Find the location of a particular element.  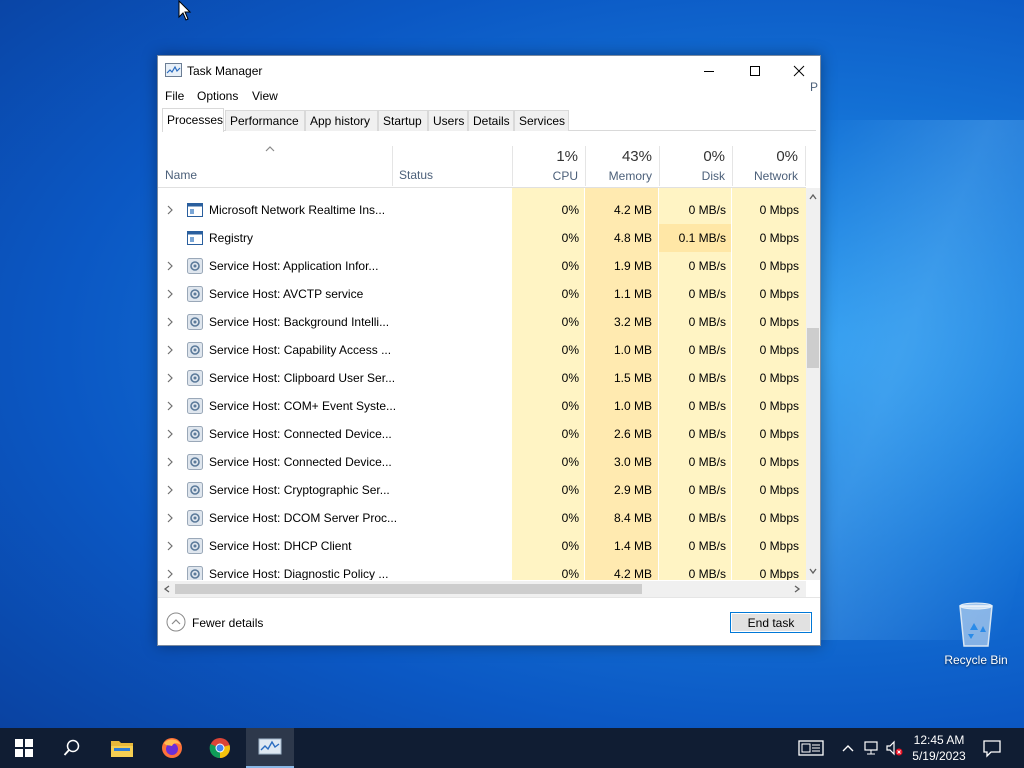

taskbar: 12:45 AM 5/19/2023 is located at coordinates (512, 748).